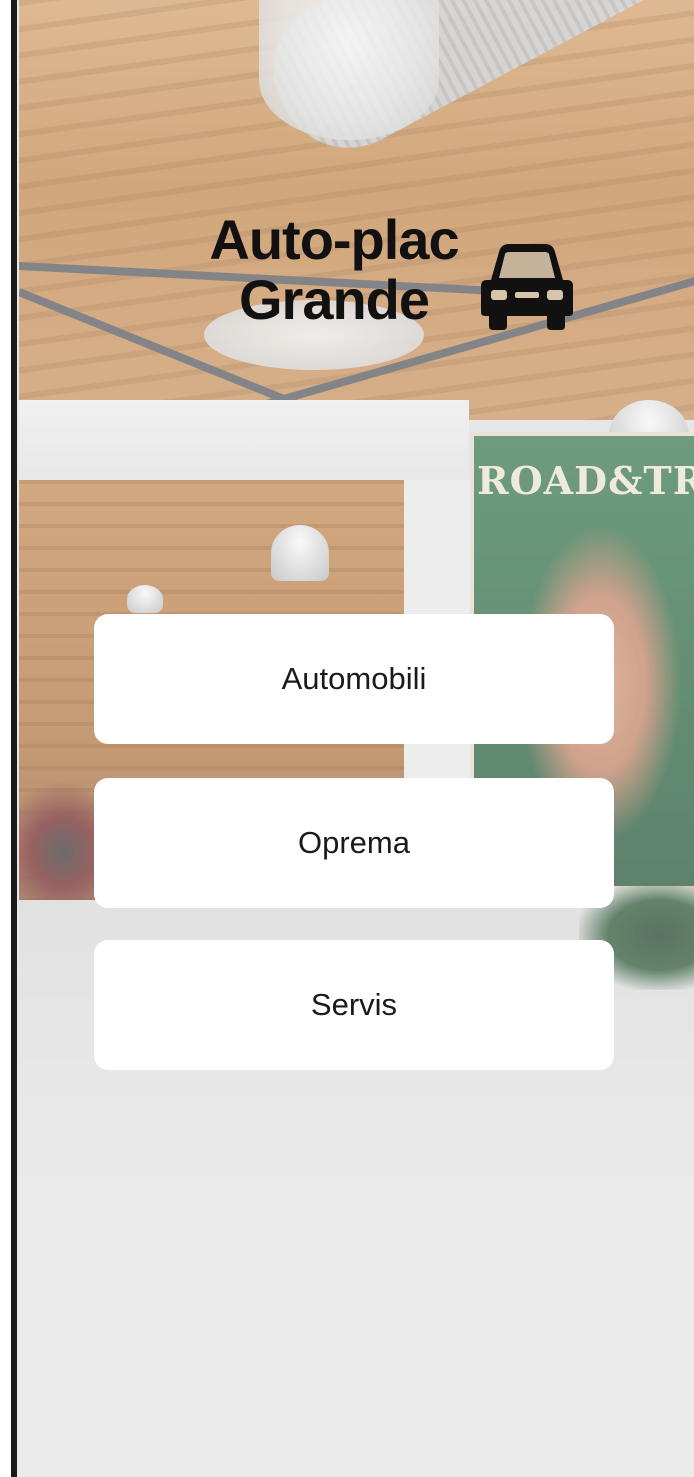 The width and height of the screenshot is (694, 1477). I want to click on car-icon, so click(527, 287).